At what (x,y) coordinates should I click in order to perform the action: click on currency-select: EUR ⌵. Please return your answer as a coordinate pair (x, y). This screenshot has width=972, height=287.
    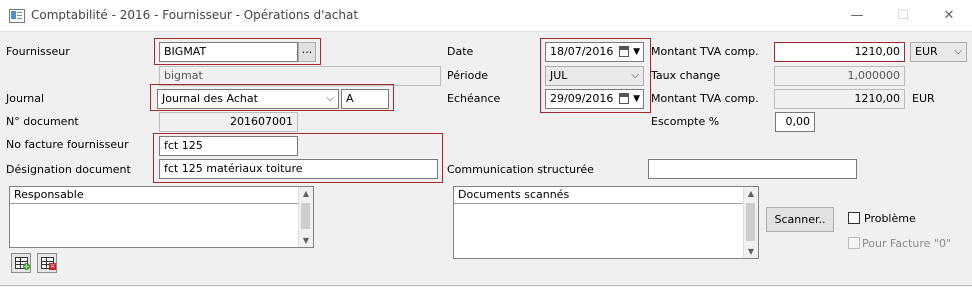
    Looking at the image, I should click on (938, 52).